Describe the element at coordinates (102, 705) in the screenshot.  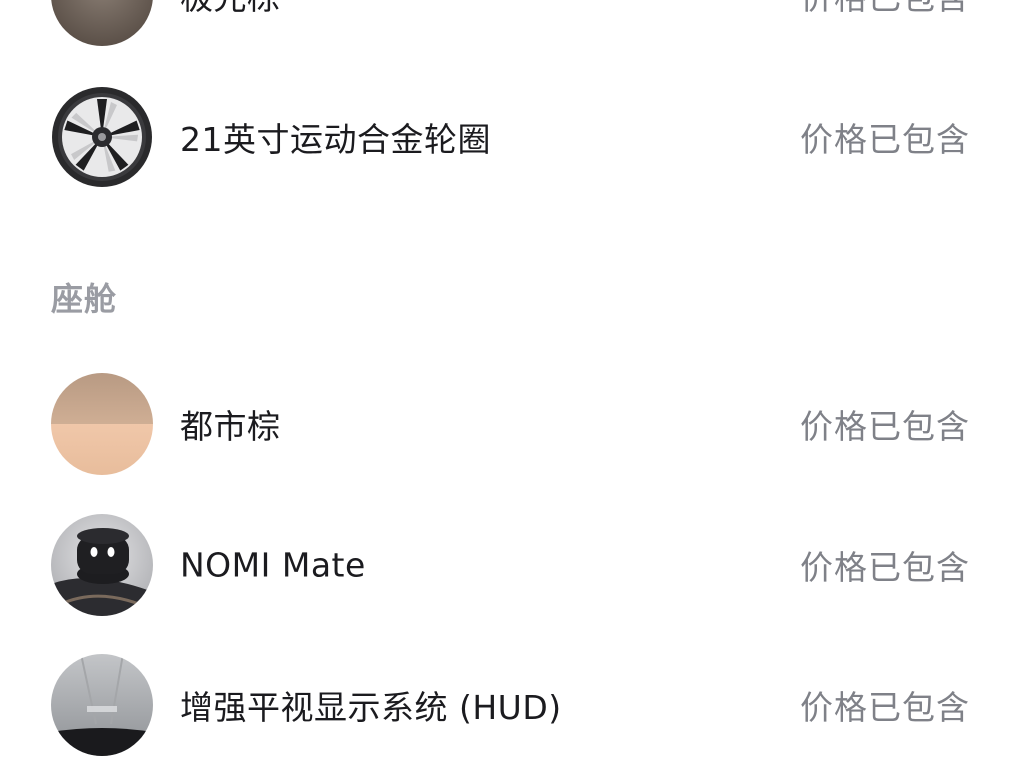
I see `hud-icon` at that location.